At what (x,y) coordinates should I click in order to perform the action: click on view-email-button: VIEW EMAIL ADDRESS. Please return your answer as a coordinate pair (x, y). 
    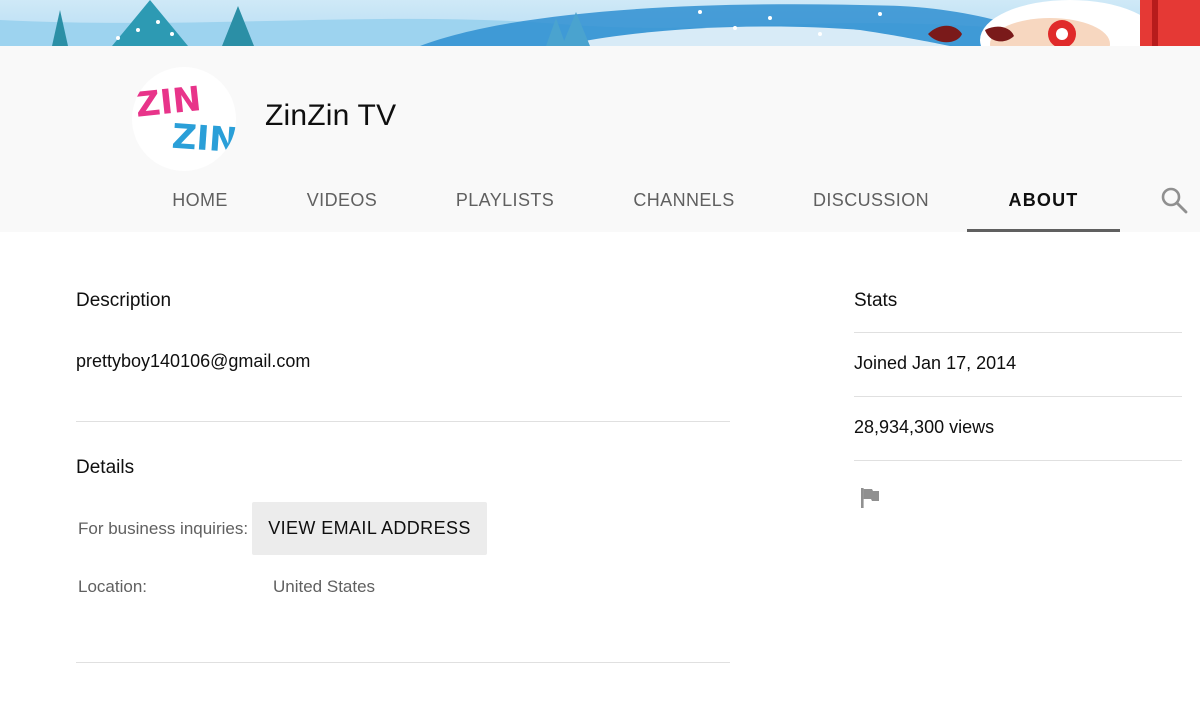
    Looking at the image, I should click on (369, 528).